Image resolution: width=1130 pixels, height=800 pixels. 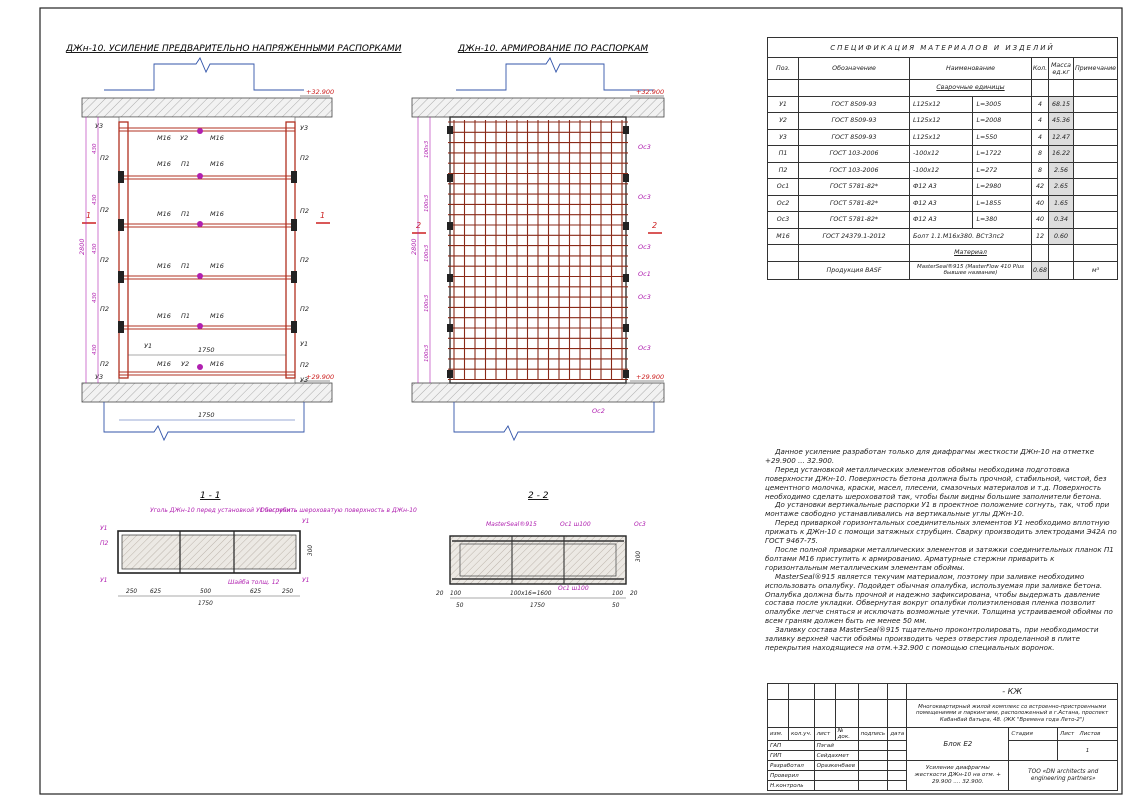 What do you see at coordinates (531, 594) in the screenshot?
I see `svg-text: 100x16=1600` at bounding box center [531, 594].